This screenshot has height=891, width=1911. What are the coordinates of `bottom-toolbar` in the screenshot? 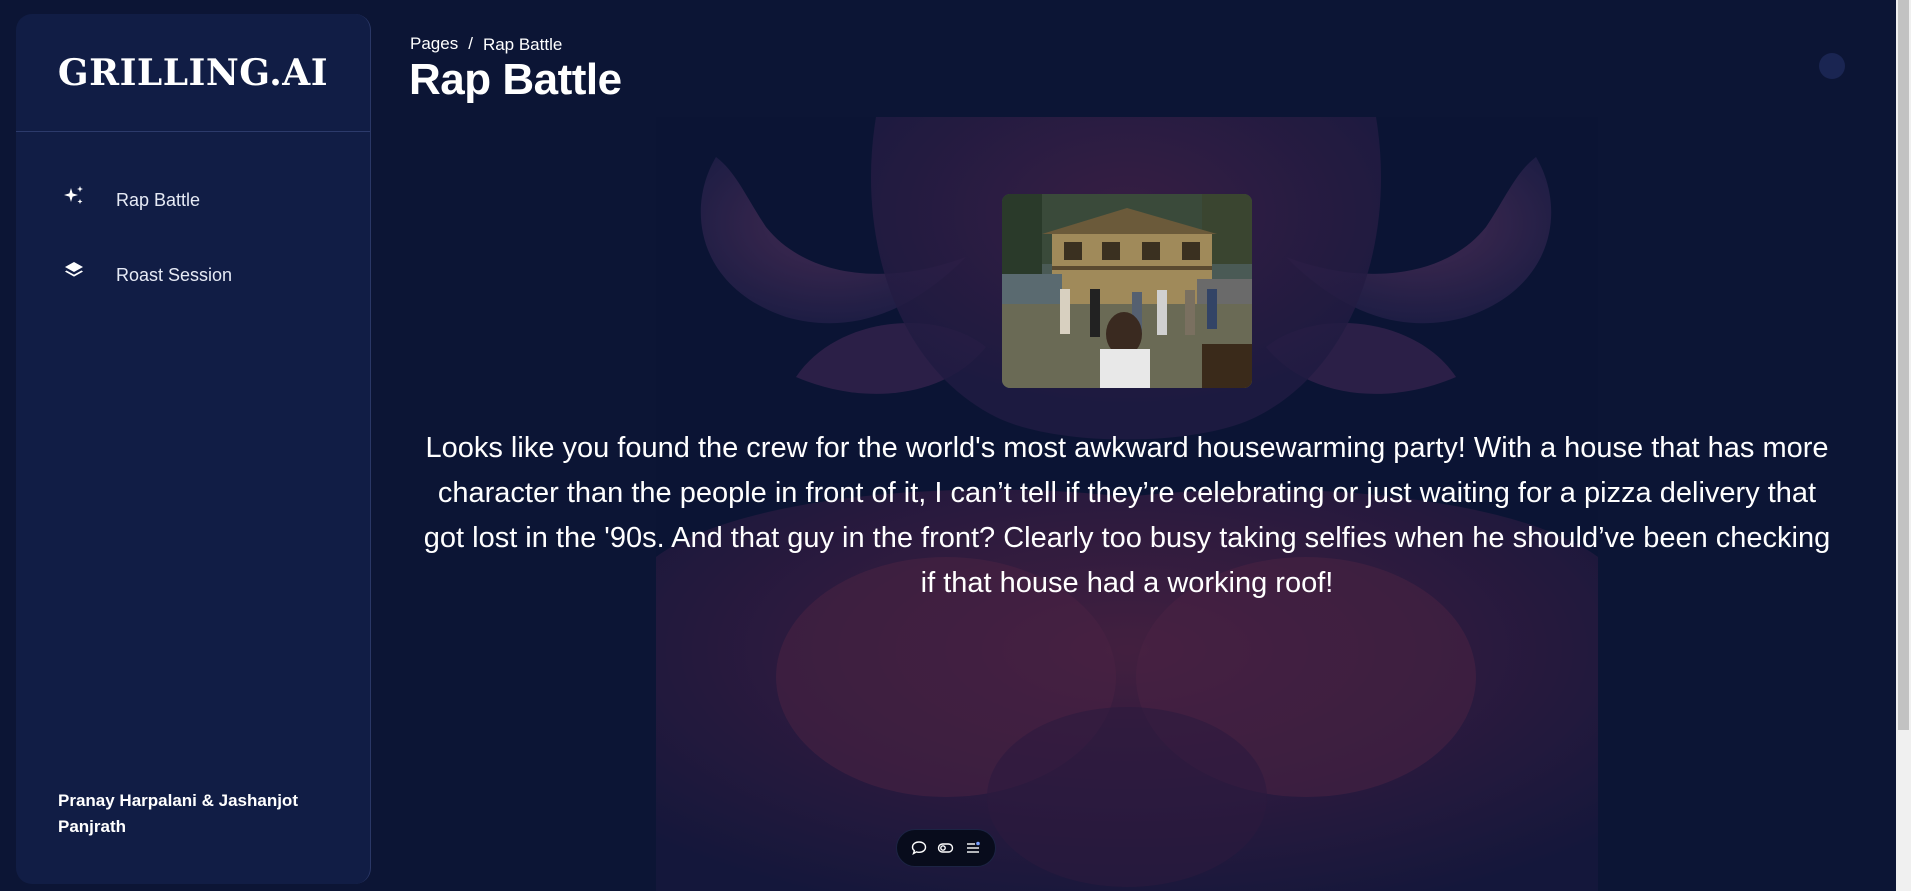 It's located at (946, 848).